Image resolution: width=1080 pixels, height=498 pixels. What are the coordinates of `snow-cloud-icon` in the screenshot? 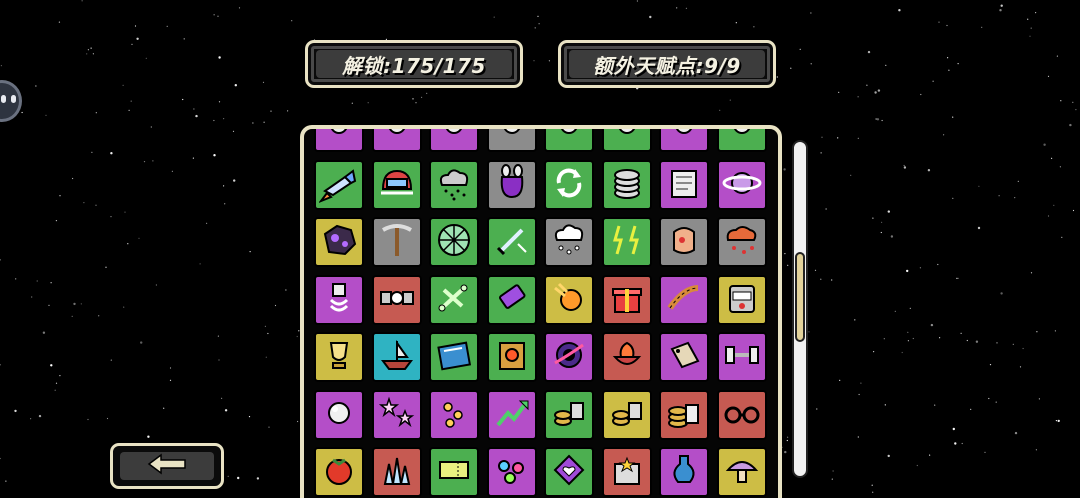 It's located at (569, 242).